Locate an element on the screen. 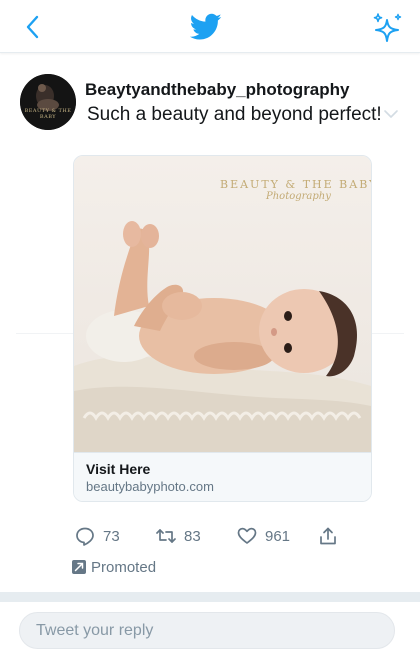  sparkle-icon is located at coordinates (387, 29).